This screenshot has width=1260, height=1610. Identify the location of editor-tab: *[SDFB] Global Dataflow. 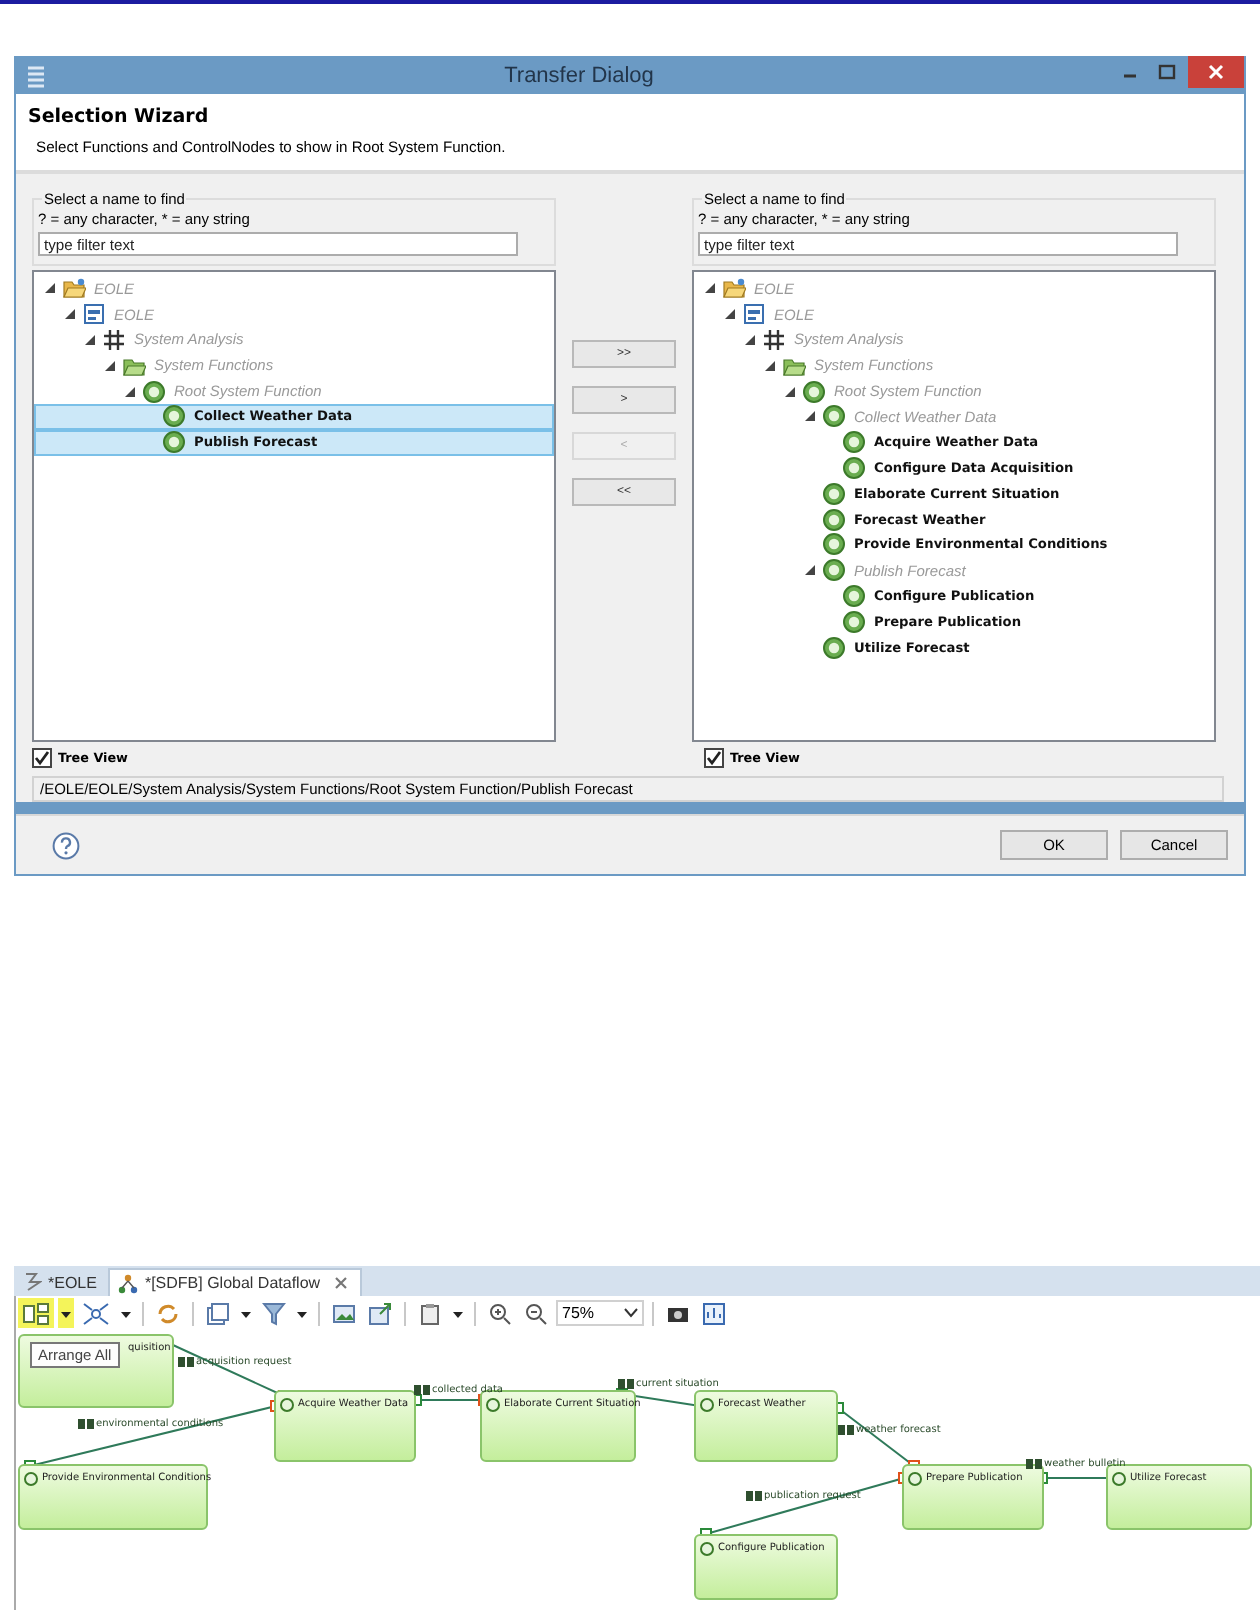
(235, 1282).